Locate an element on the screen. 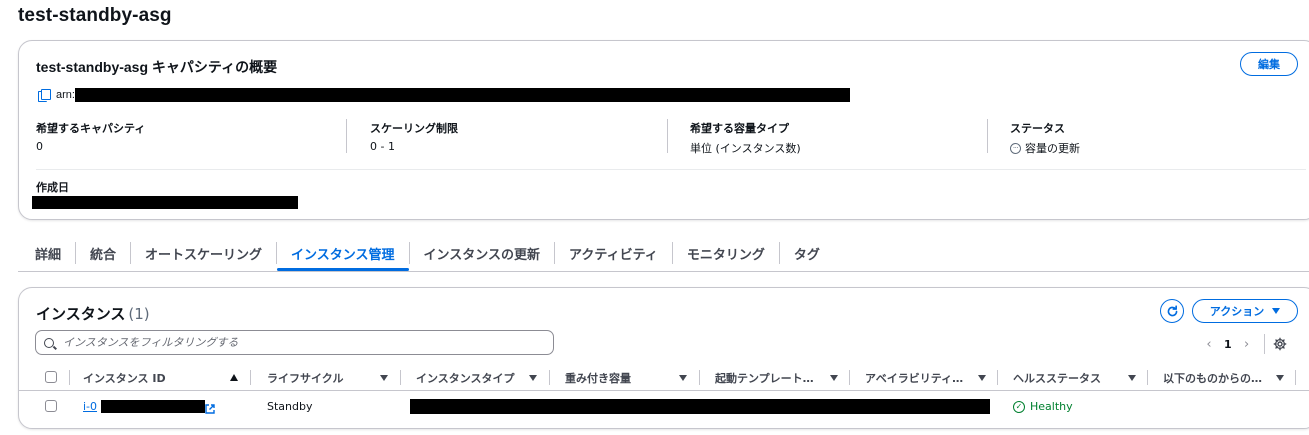 The image size is (1309, 435). capacity-overview-title: test-standby-asg キャパシティの概要 is located at coordinates (157, 67).